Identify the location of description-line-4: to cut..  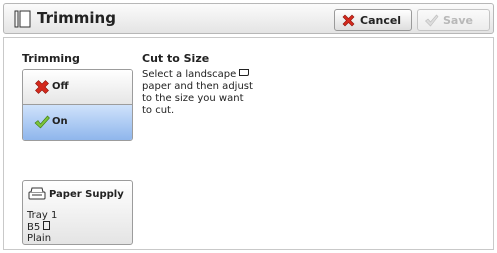
(158, 110).